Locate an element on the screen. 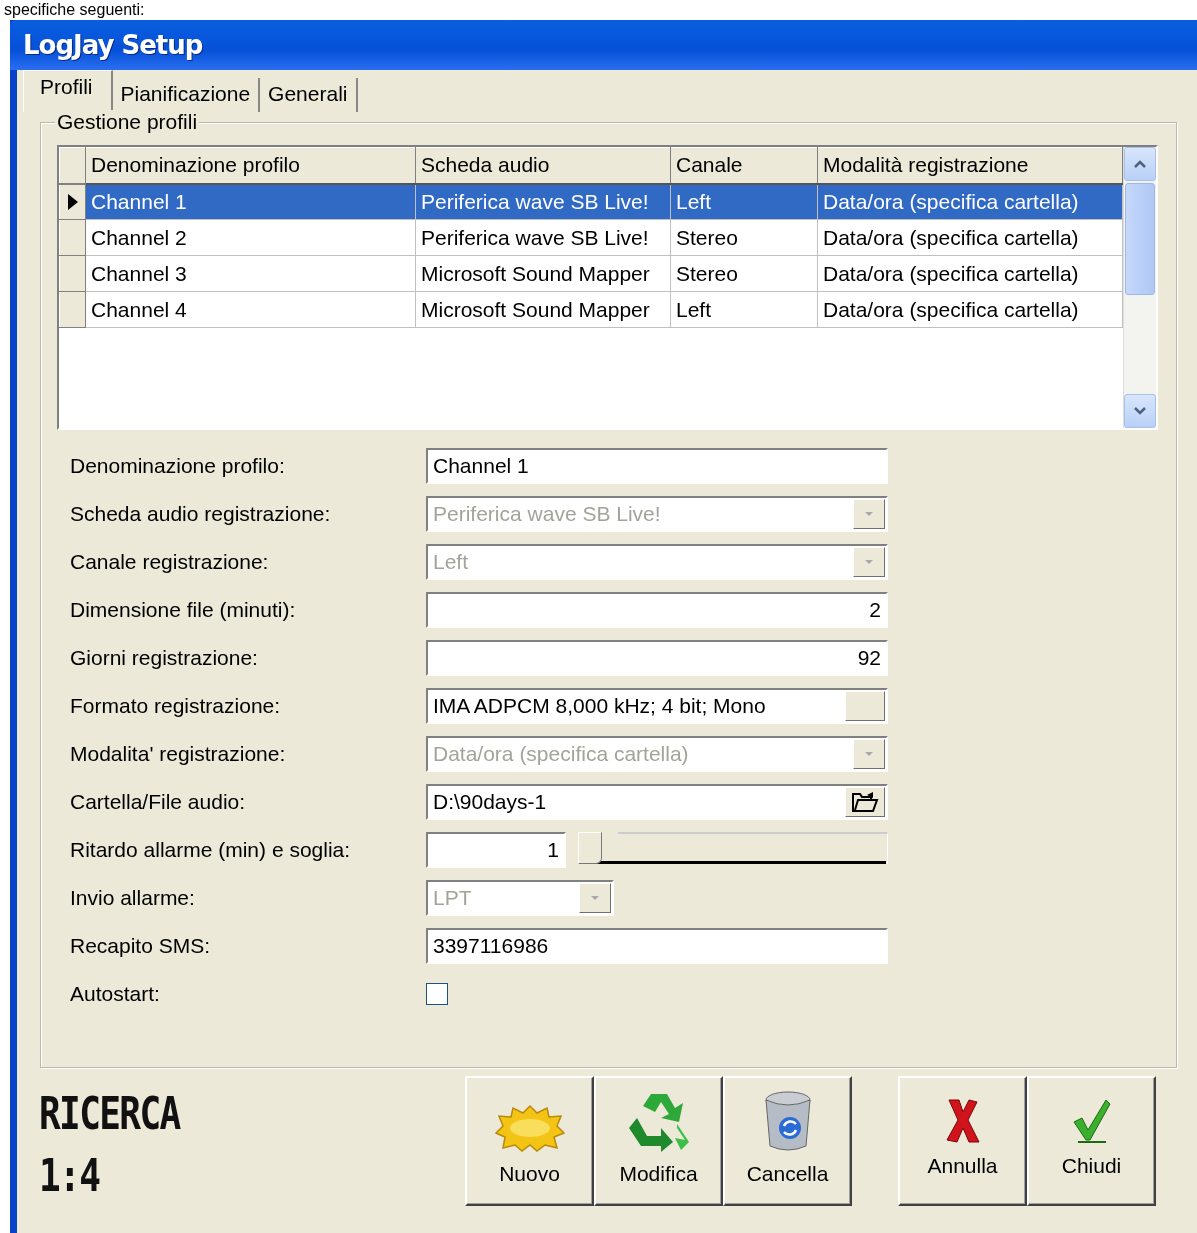  chevron-up-icon is located at coordinates (1140, 164).